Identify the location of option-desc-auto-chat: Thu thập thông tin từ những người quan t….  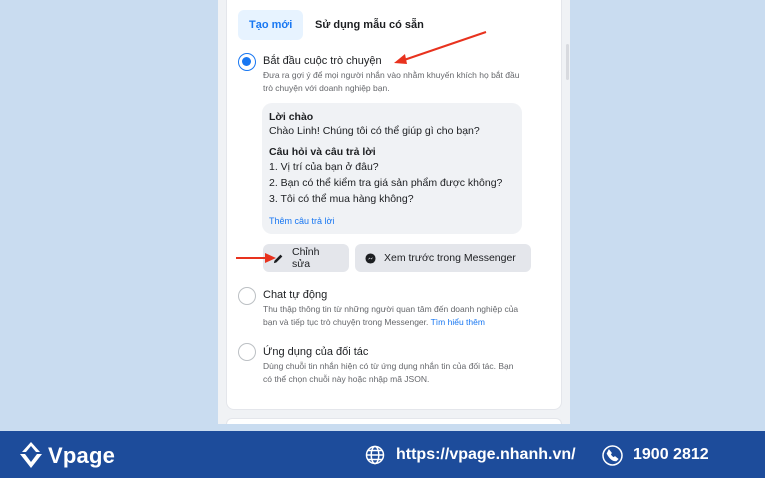
(408, 316).